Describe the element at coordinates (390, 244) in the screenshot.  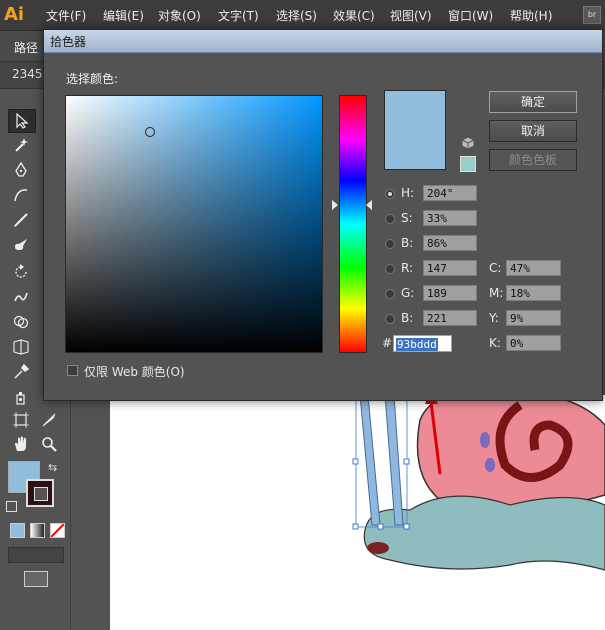
I see `brightness-radio` at that location.